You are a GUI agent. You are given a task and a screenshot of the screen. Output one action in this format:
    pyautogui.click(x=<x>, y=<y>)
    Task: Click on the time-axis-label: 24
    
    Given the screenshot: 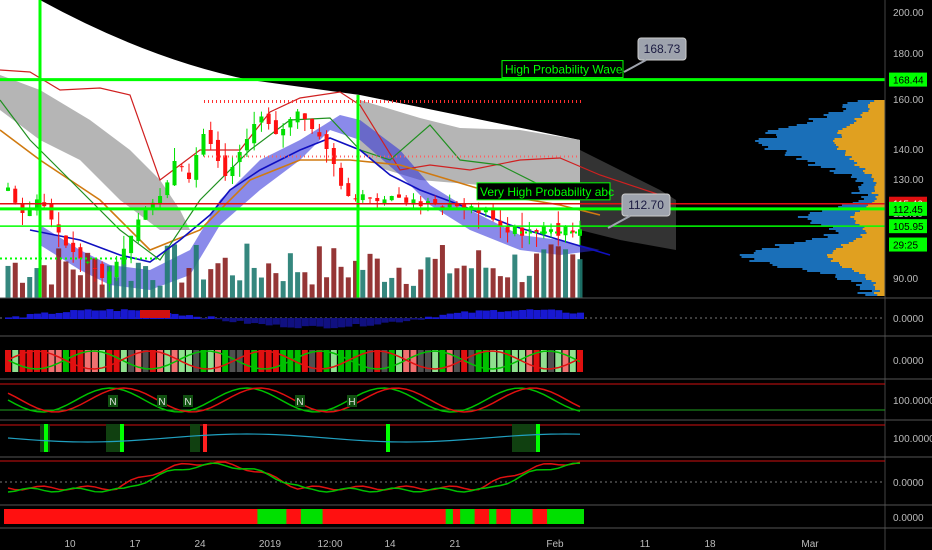 What is the action you would take?
    pyautogui.click(x=200, y=544)
    